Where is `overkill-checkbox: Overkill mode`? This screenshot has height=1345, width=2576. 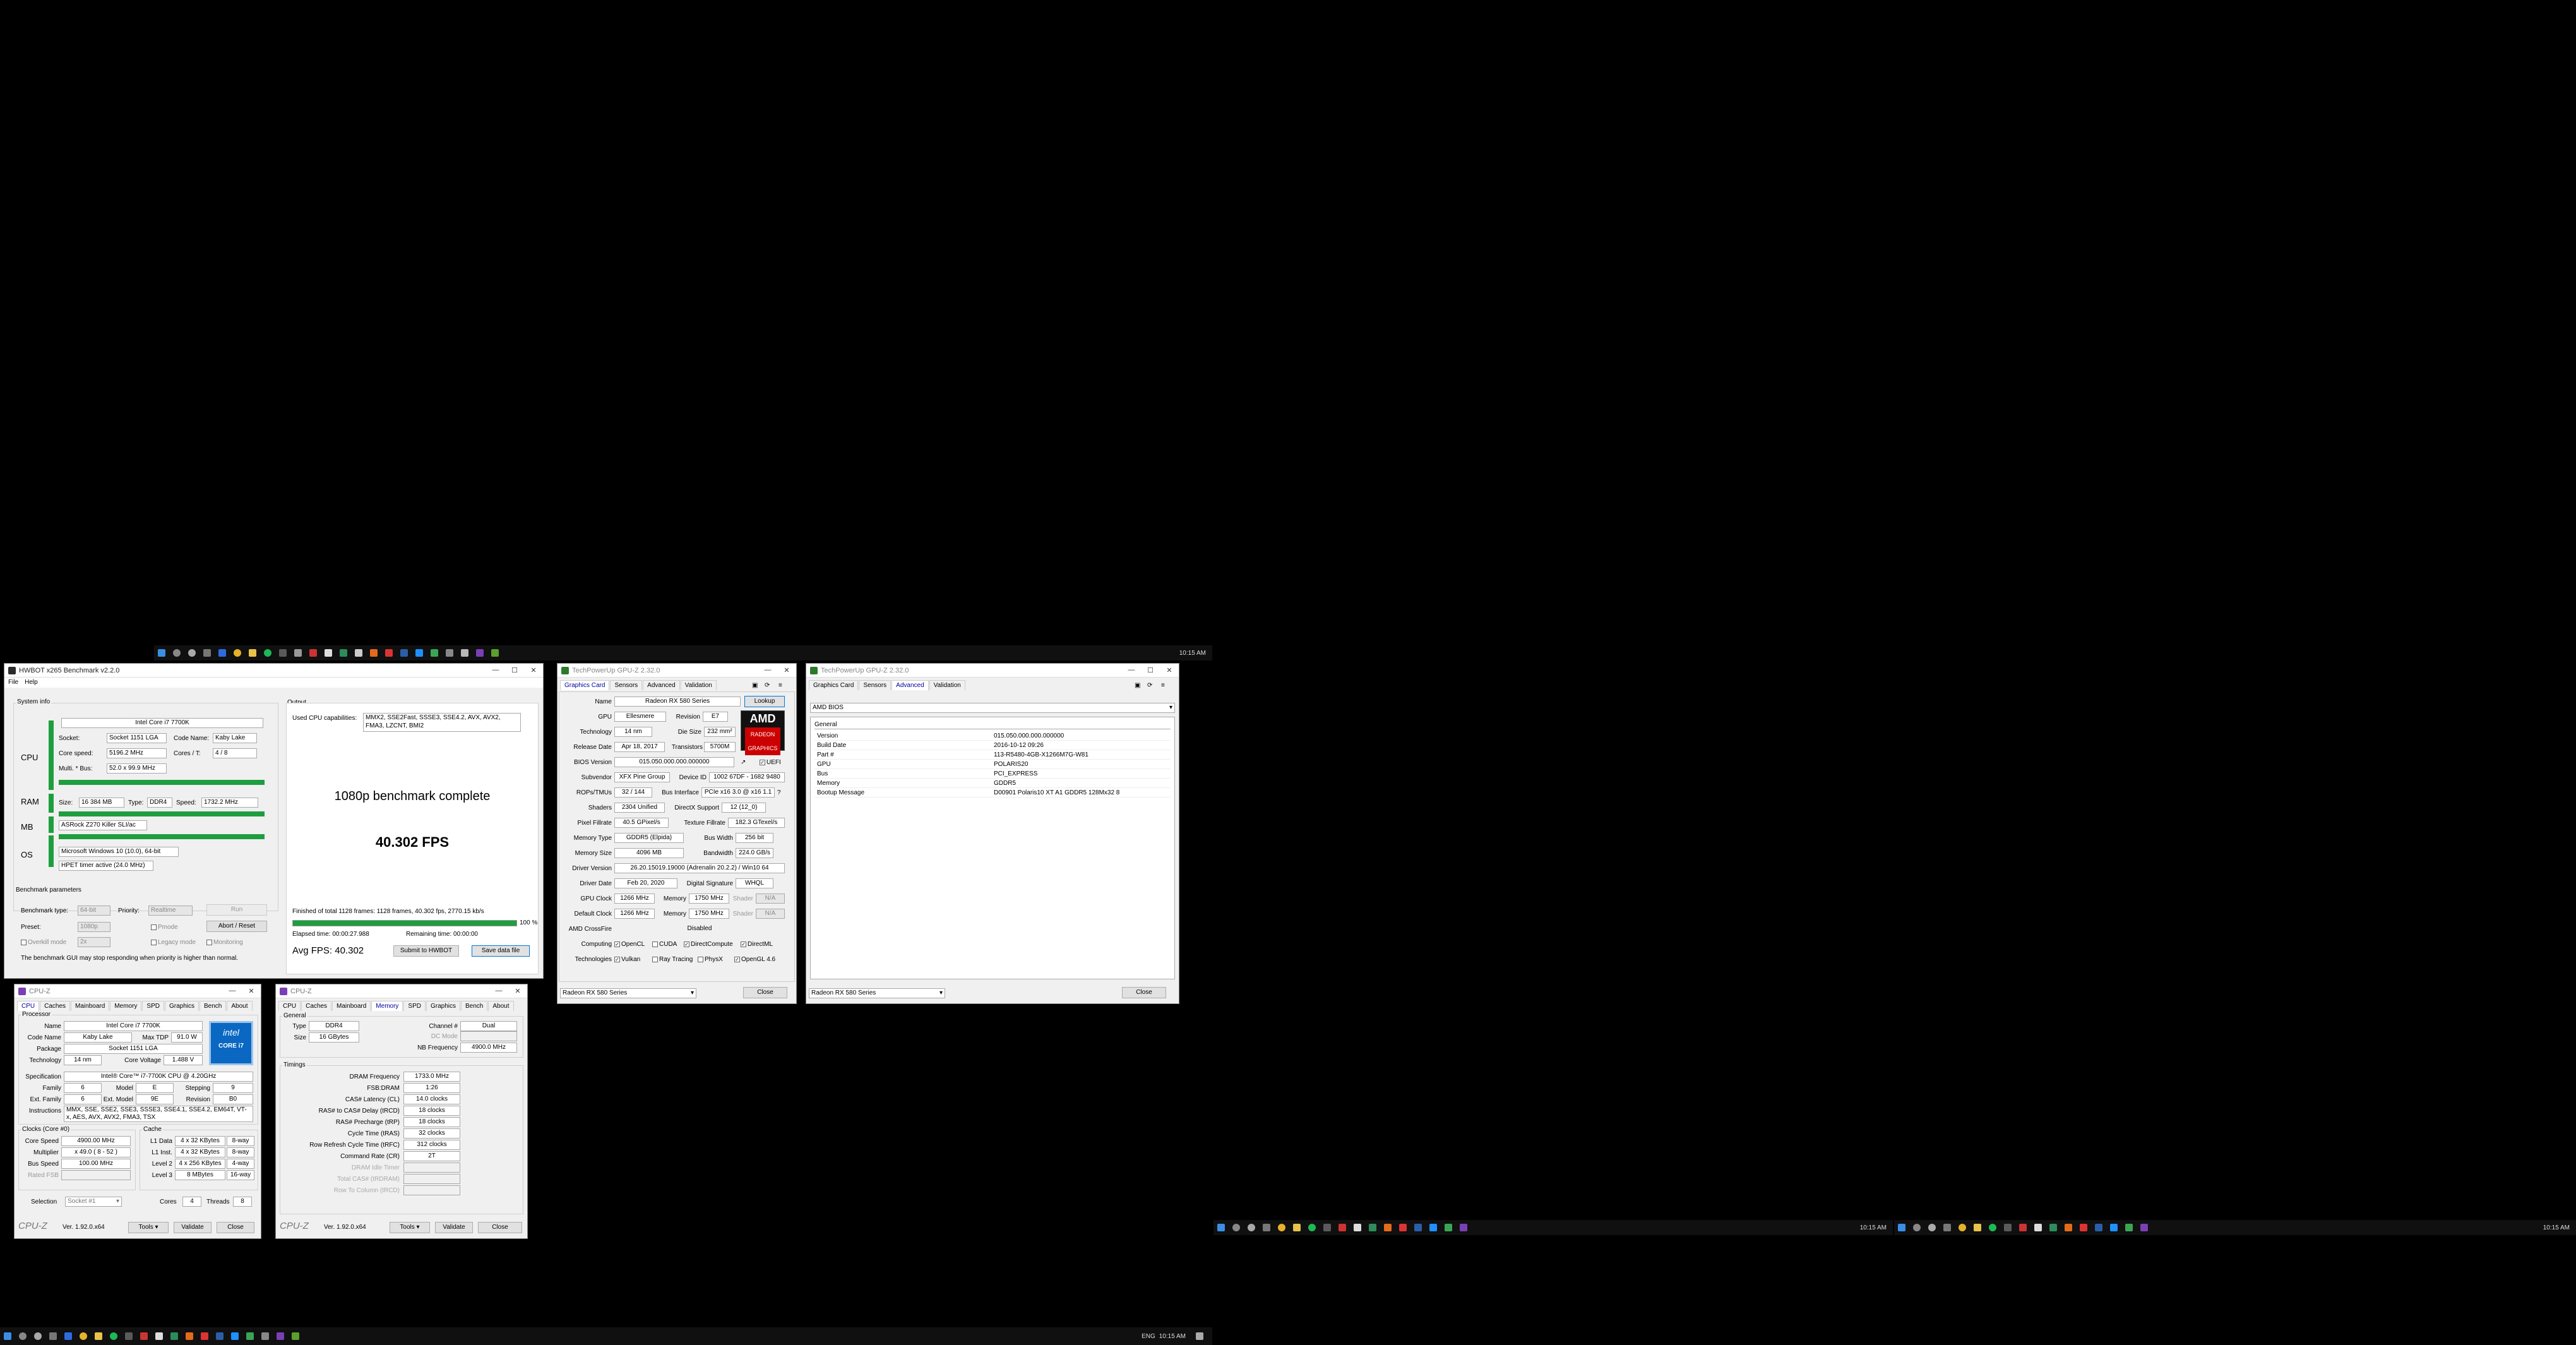 overkill-checkbox: Overkill mode is located at coordinates (43, 943).